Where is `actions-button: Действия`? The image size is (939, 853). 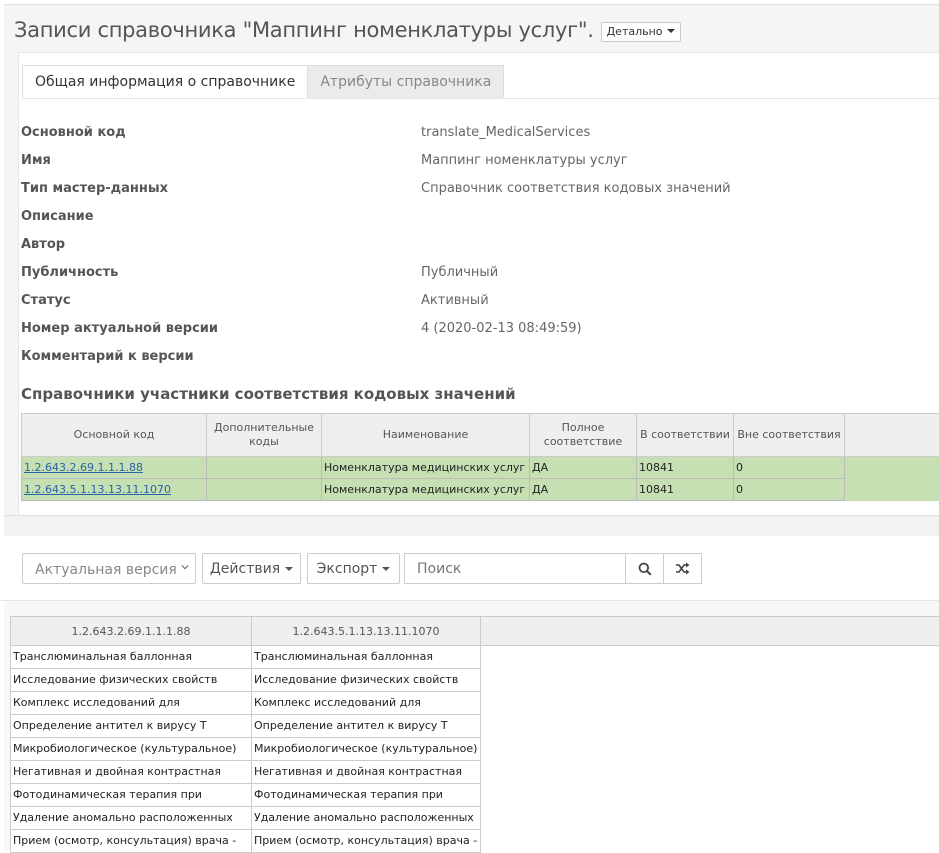 actions-button: Действия is located at coordinates (251, 568).